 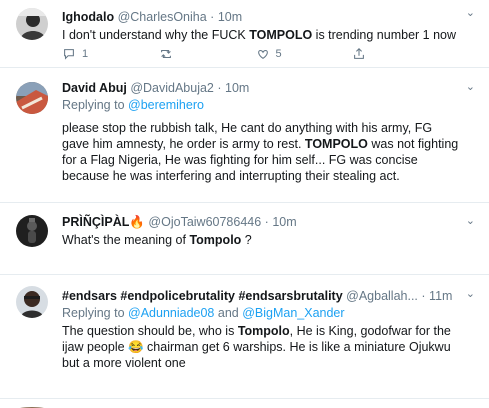 What do you see at coordinates (304, 54) in the screenshot?
I see `like-button: 5` at bounding box center [304, 54].